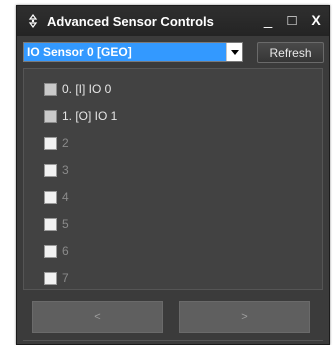  I want to click on sensor-label: 0. [I] IO 0, so click(87, 89).